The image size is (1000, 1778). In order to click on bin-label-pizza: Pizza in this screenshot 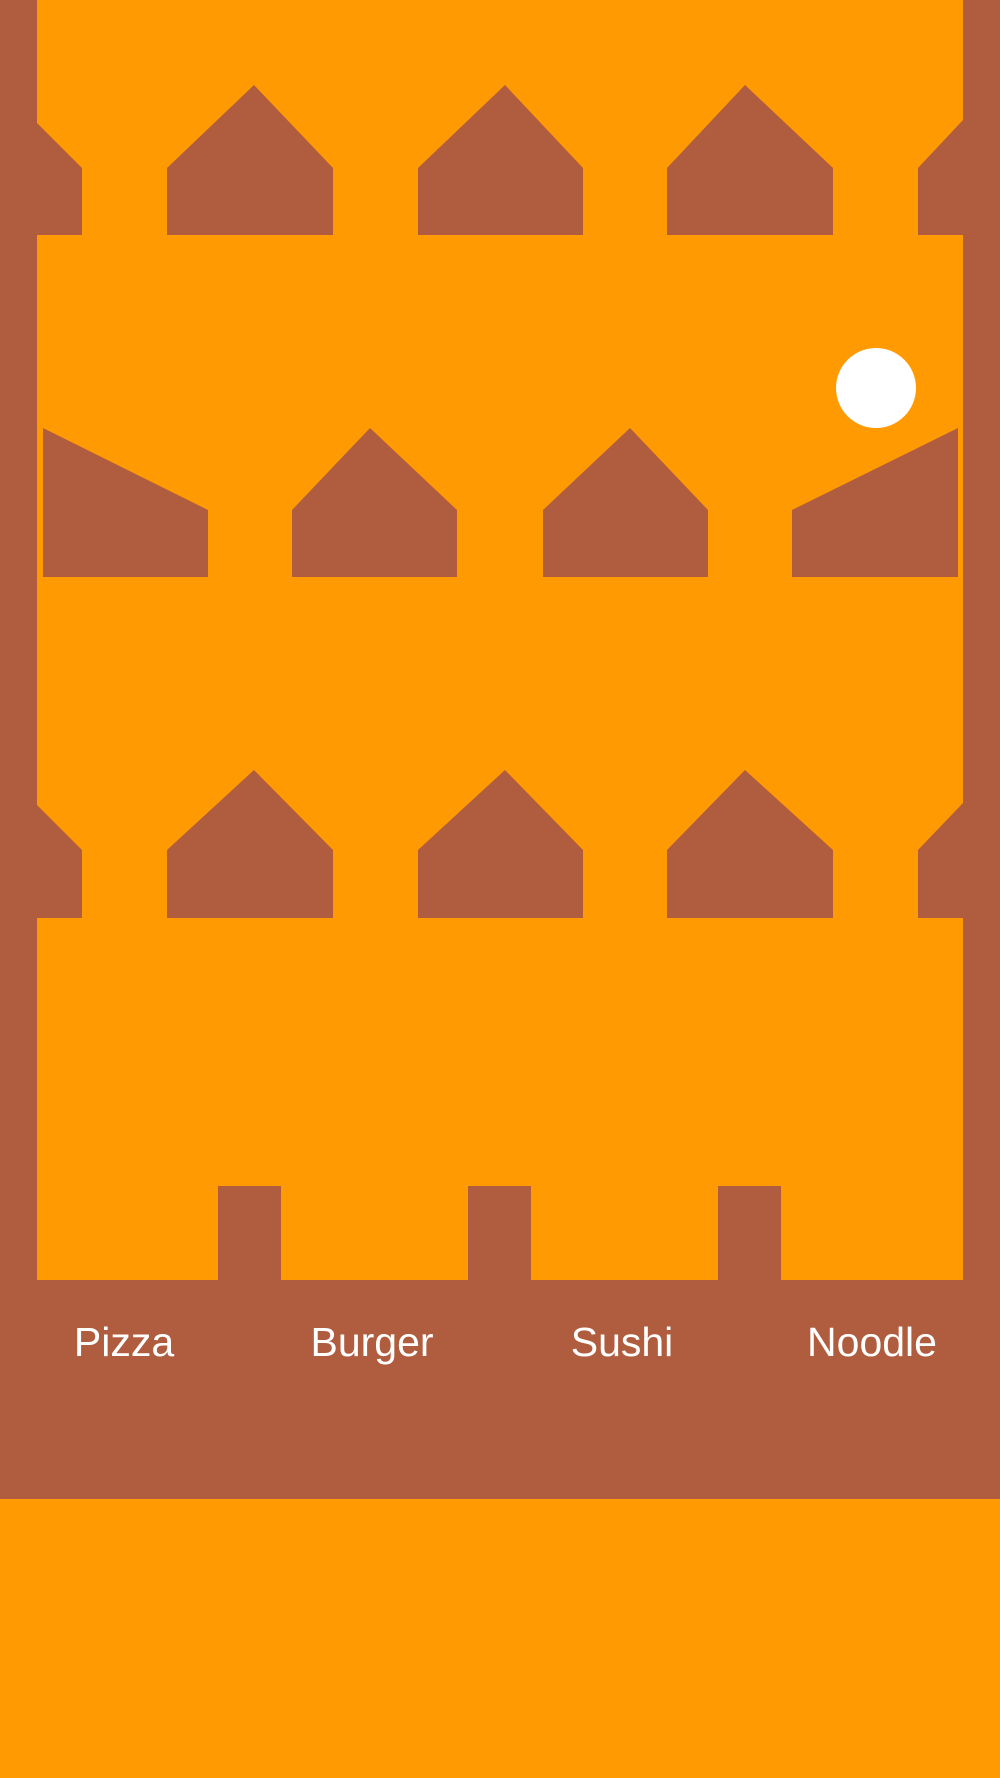, I will do `click(124, 1342)`.